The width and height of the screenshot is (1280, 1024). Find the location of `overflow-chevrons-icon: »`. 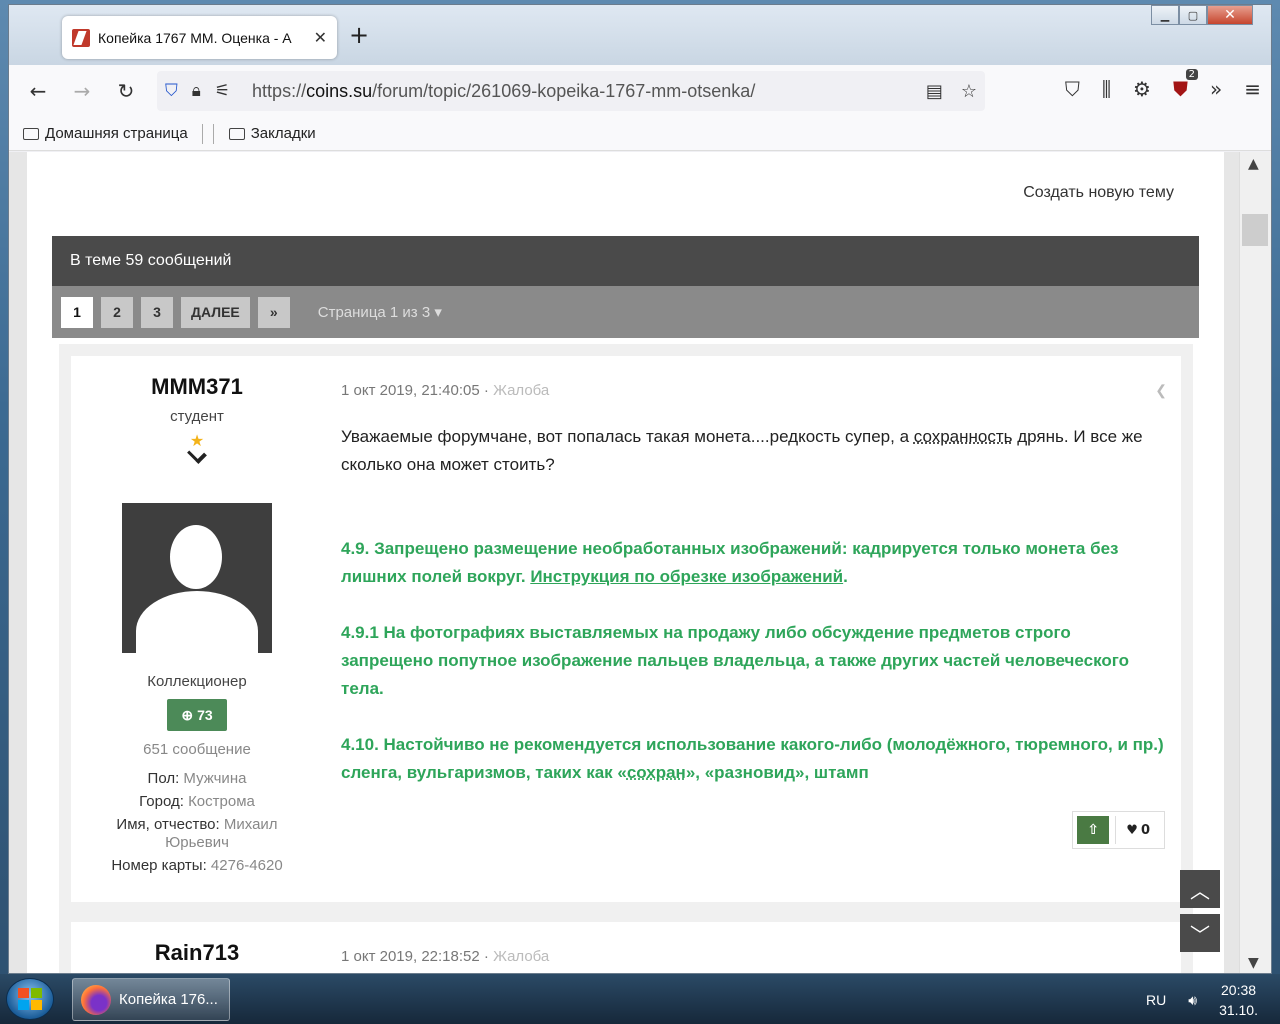

overflow-chevrons-icon: » is located at coordinates (1216, 89).